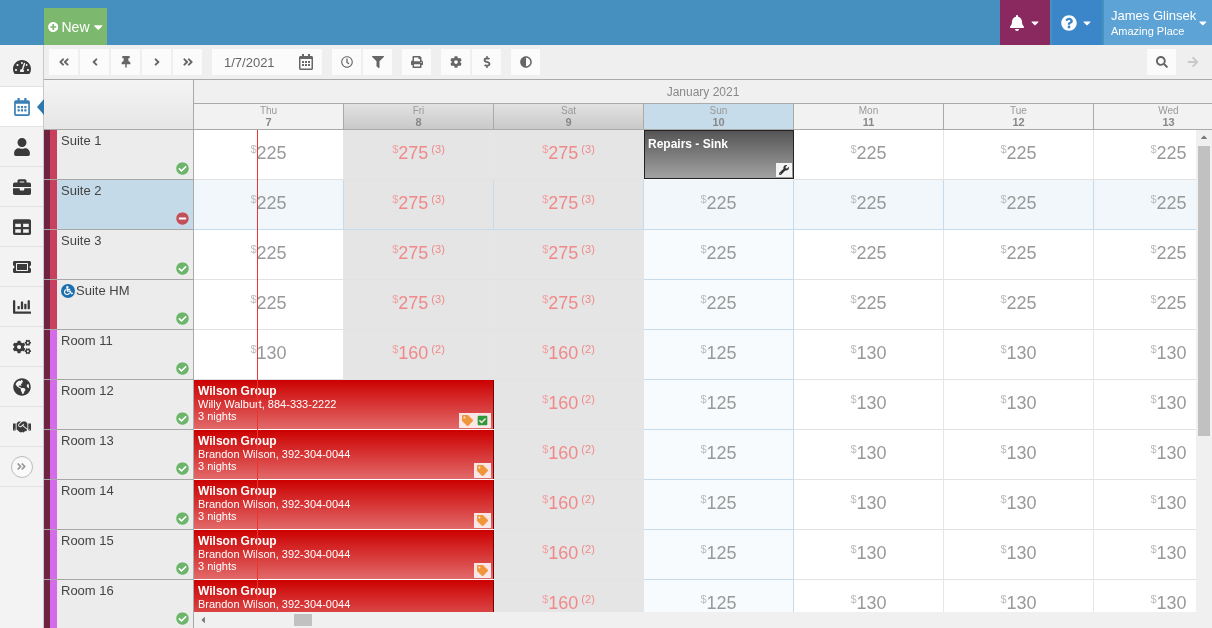  I want to click on day-header: Wed 13, so click(1153, 117).